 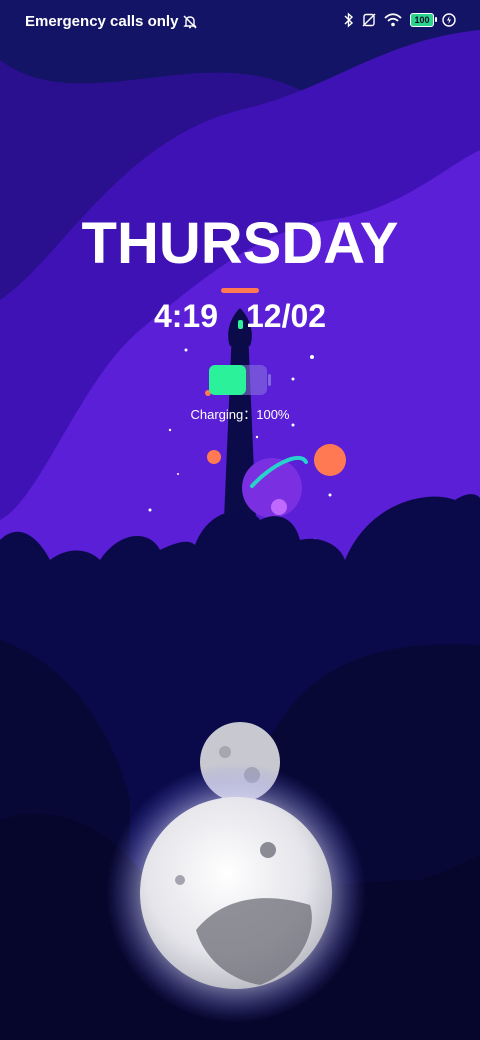 I want to click on battery-icon: 100, so click(x=423, y=20).